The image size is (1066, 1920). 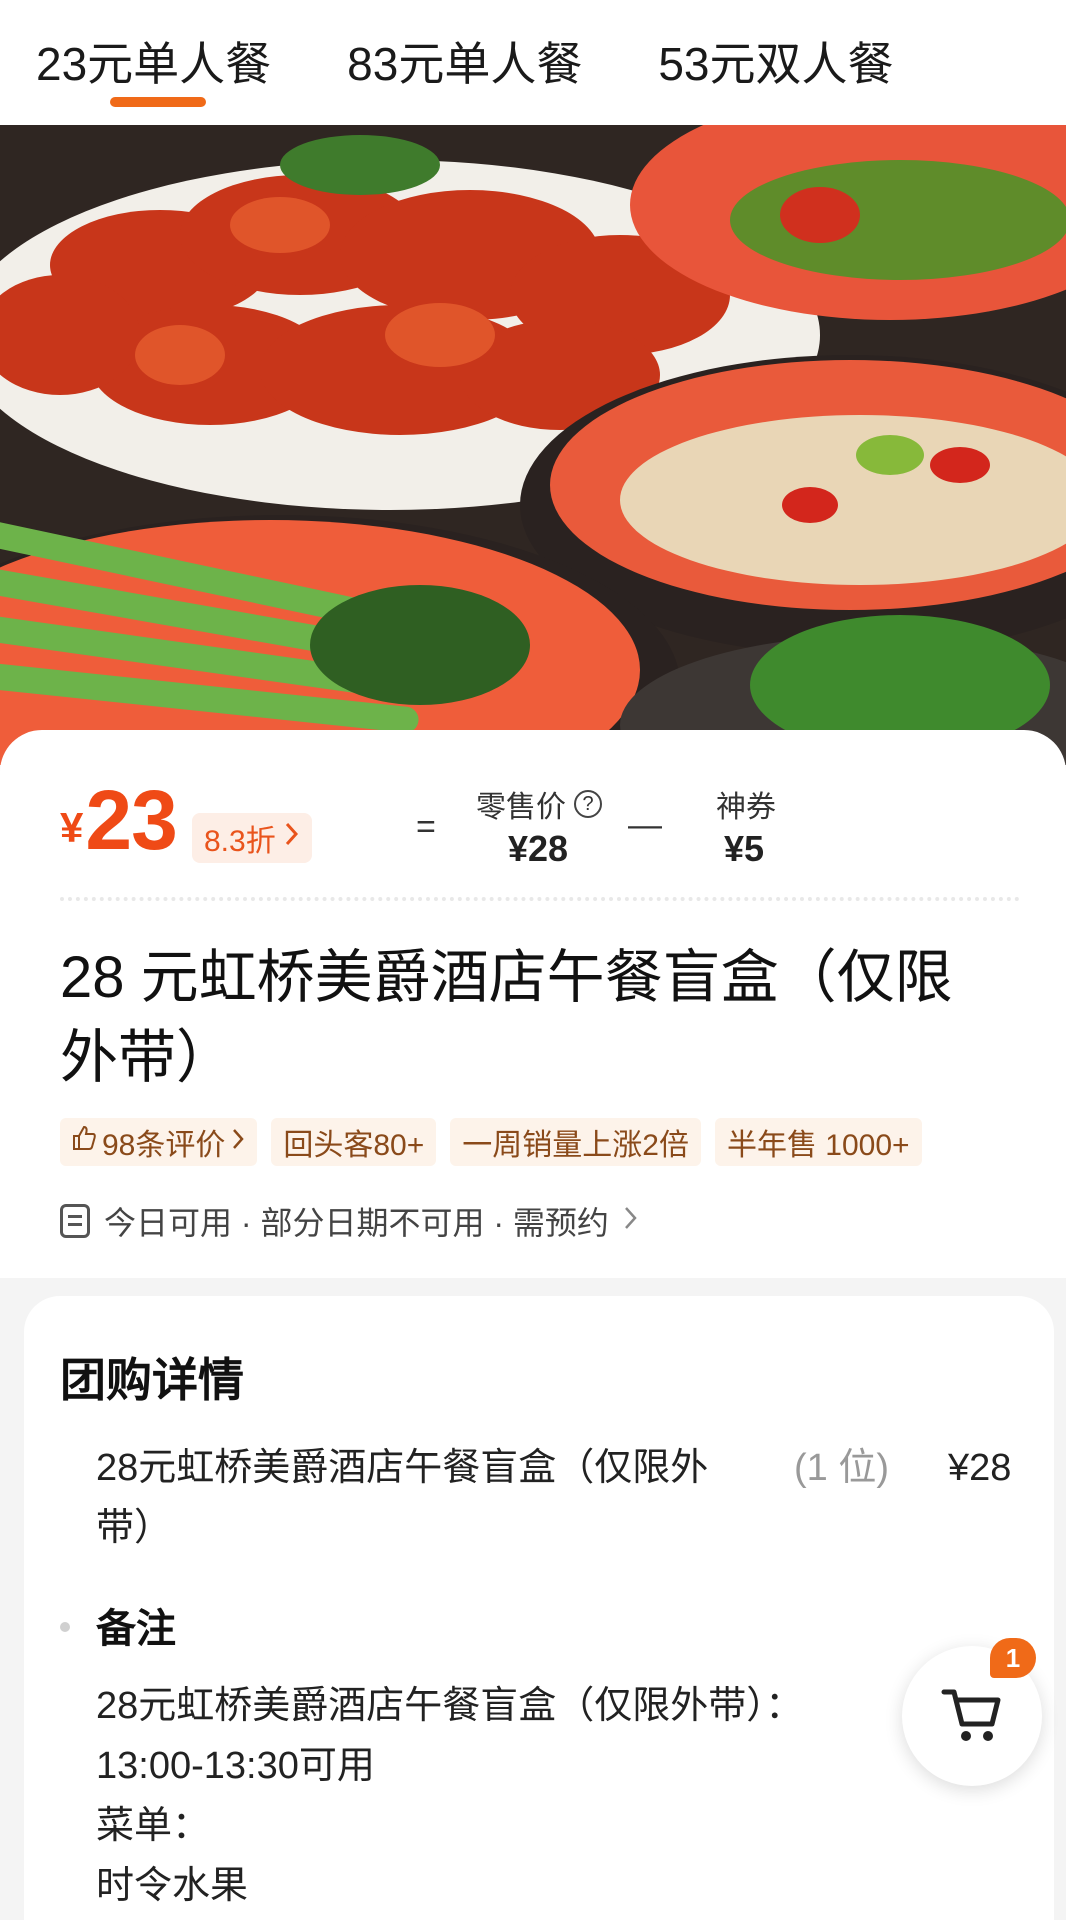 I want to click on reviews-text: 98条评价, so click(x=164, y=1145).